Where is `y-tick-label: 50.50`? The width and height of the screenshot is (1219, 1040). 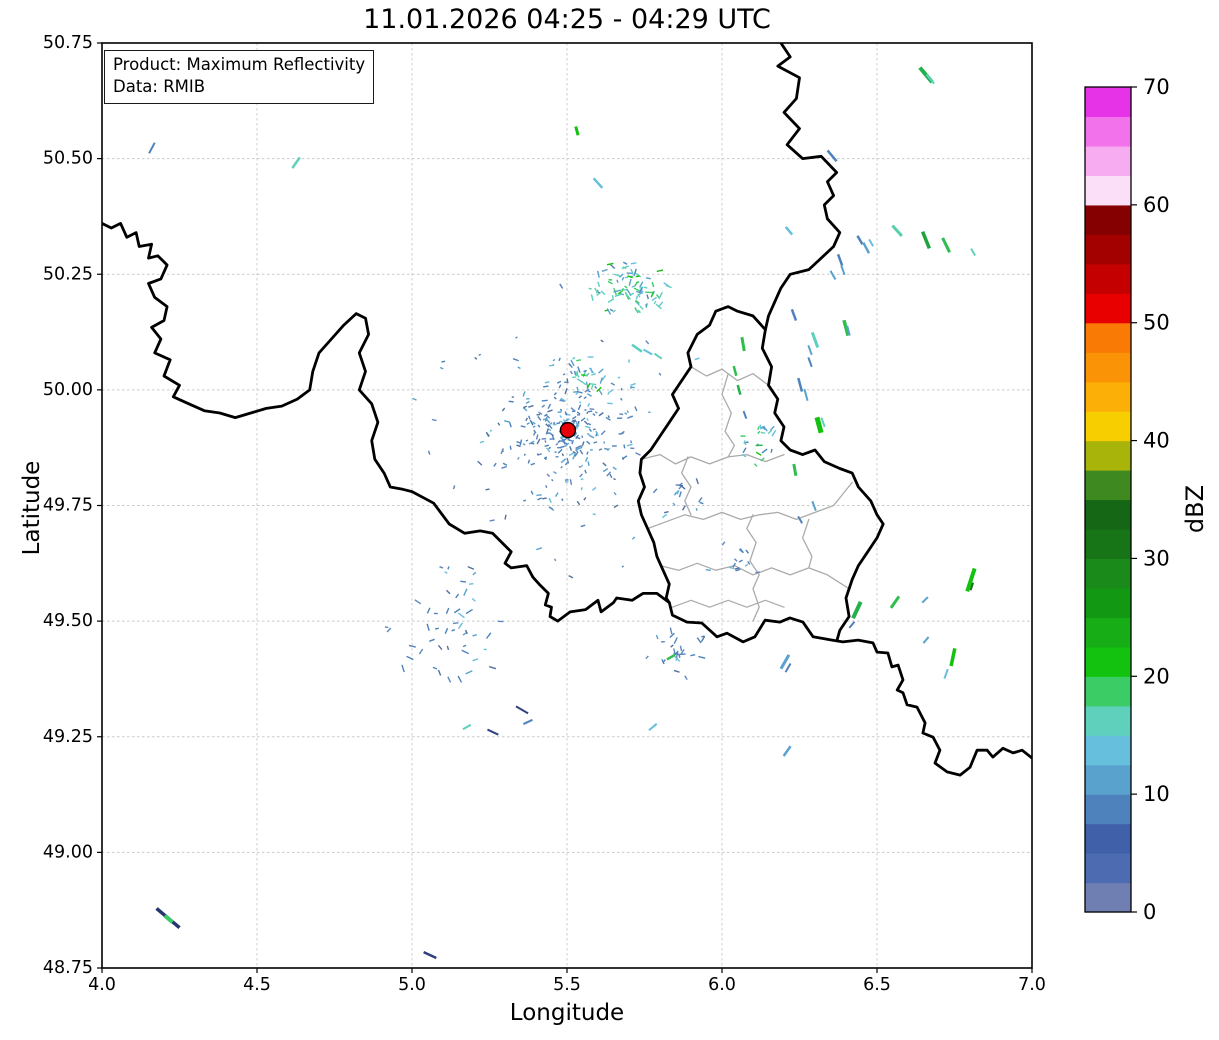 y-tick-label: 50.50 is located at coordinates (68, 159).